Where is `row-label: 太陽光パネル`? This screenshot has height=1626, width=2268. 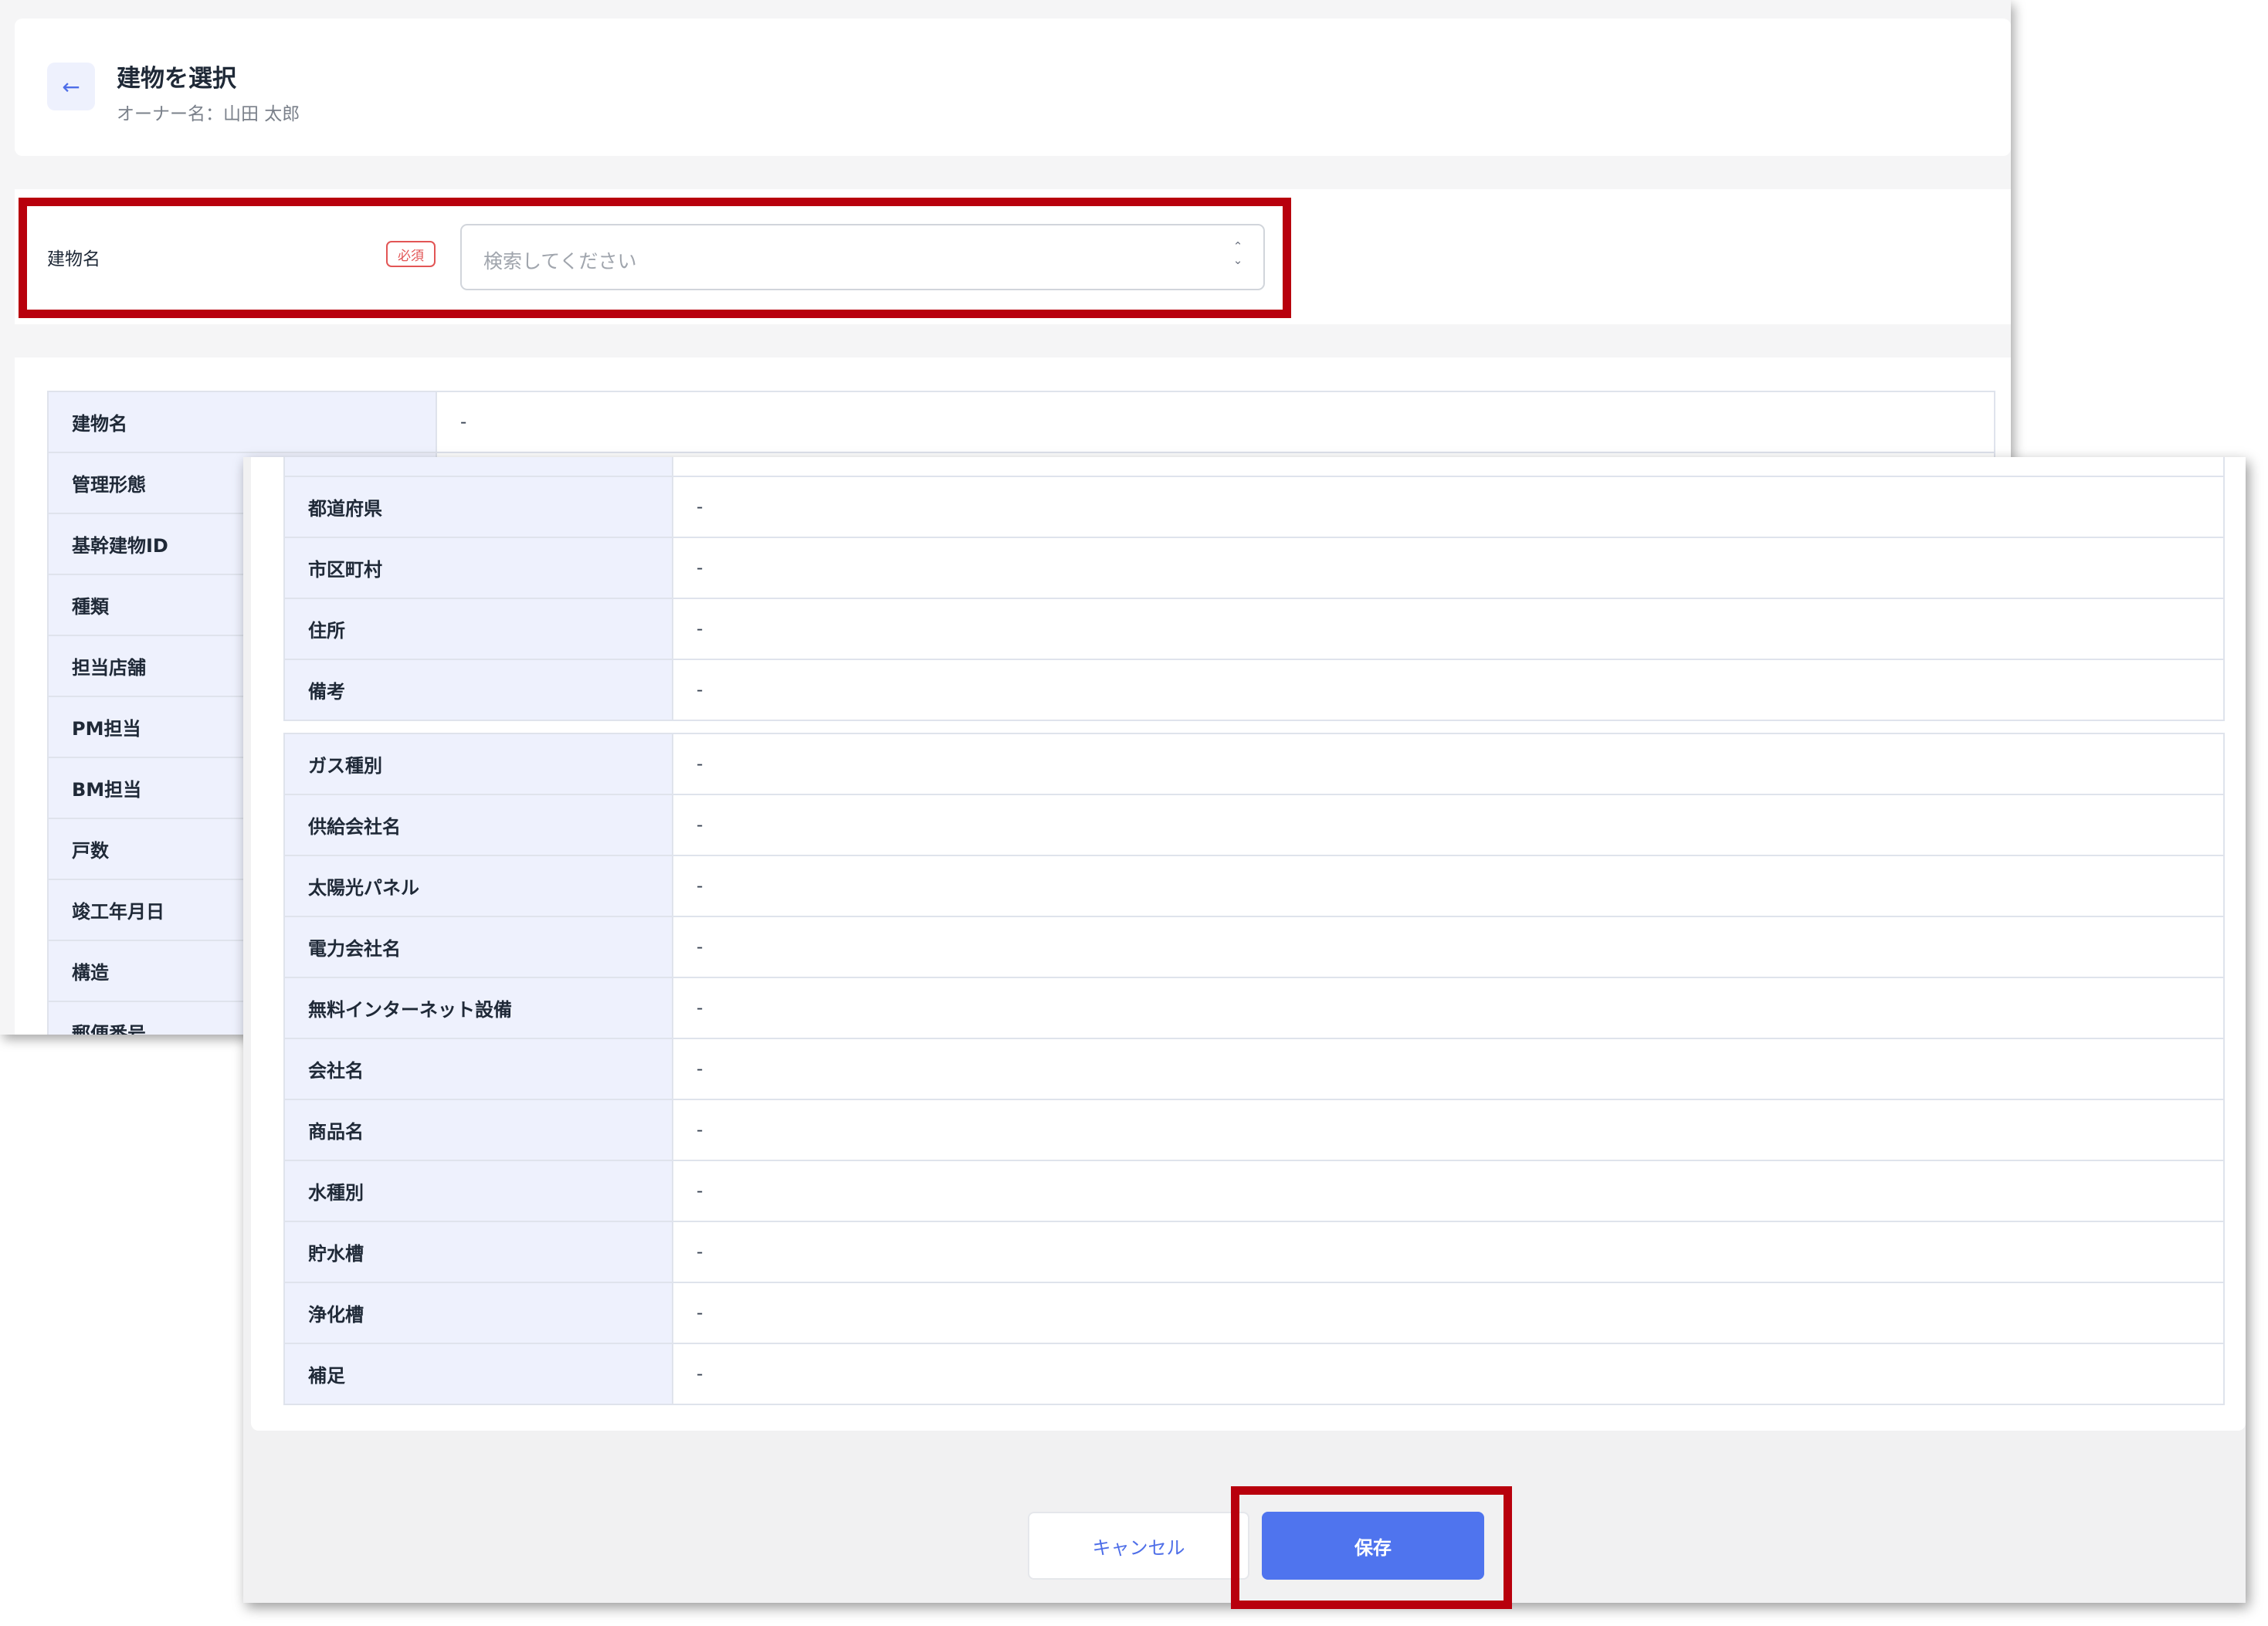 row-label: 太陽光パネル is located at coordinates (478, 886).